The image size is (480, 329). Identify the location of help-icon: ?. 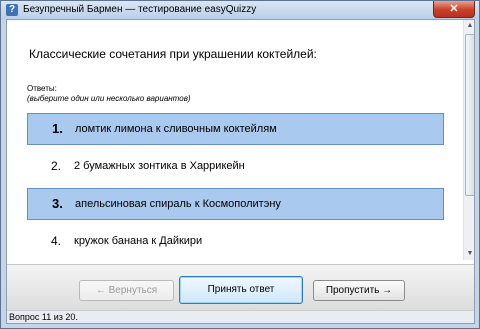
(12, 10).